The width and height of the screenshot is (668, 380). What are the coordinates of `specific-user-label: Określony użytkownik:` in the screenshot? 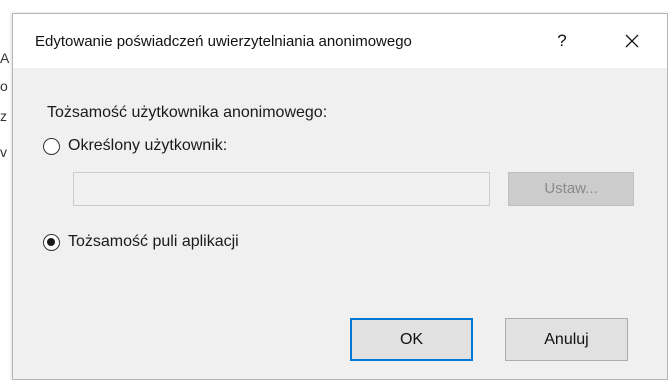 It's located at (148, 145).